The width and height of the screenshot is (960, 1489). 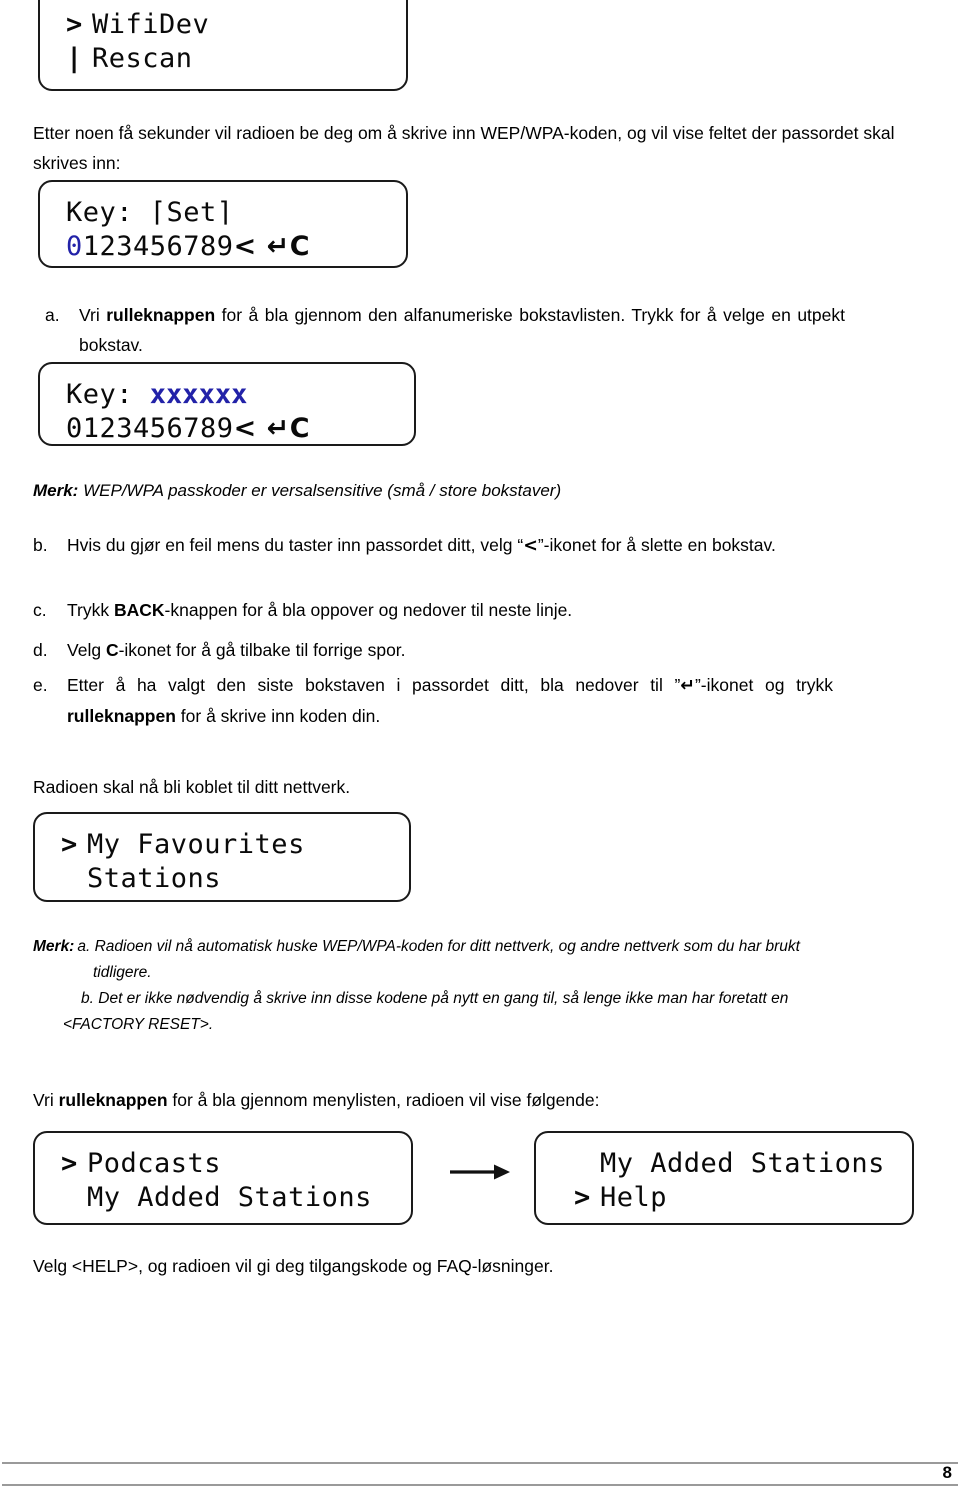 What do you see at coordinates (947, 1472) in the screenshot?
I see `page-number: 8` at bounding box center [947, 1472].